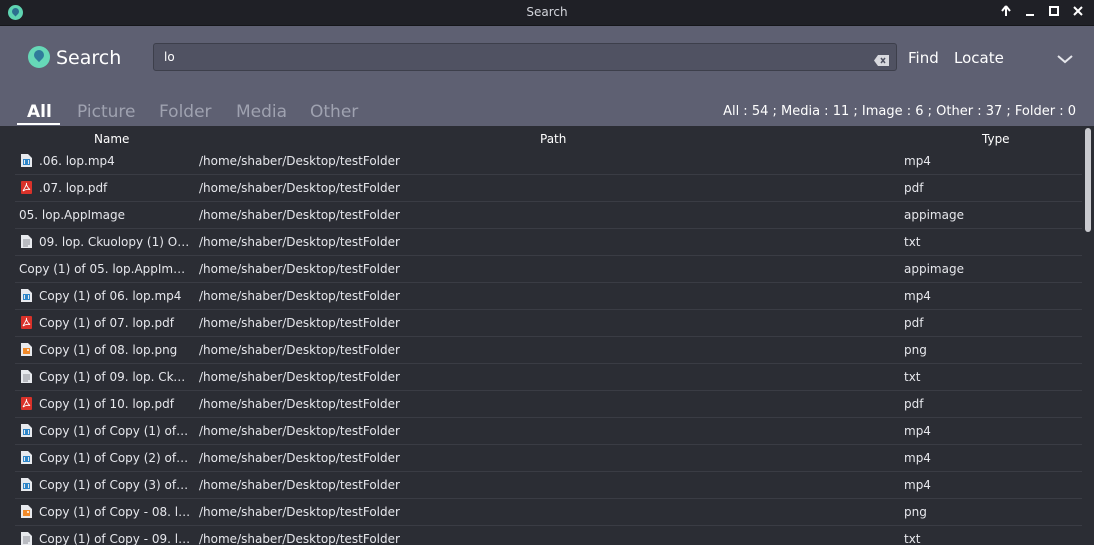 This screenshot has height=545, width=1094. What do you see at coordinates (77, 161) in the screenshot?
I see `file-name-cell: .06. lop.mp4` at bounding box center [77, 161].